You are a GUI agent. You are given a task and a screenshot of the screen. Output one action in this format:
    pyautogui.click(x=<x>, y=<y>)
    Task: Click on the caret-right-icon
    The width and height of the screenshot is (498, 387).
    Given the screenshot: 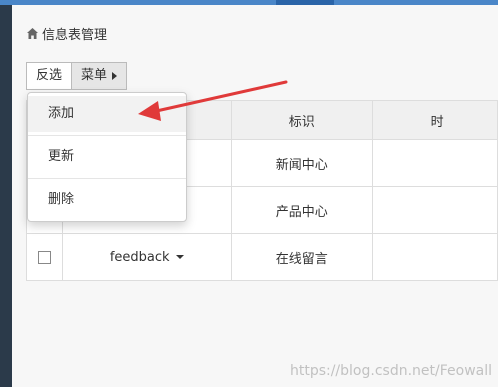 What is the action you would take?
    pyautogui.click(x=115, y=76)
    